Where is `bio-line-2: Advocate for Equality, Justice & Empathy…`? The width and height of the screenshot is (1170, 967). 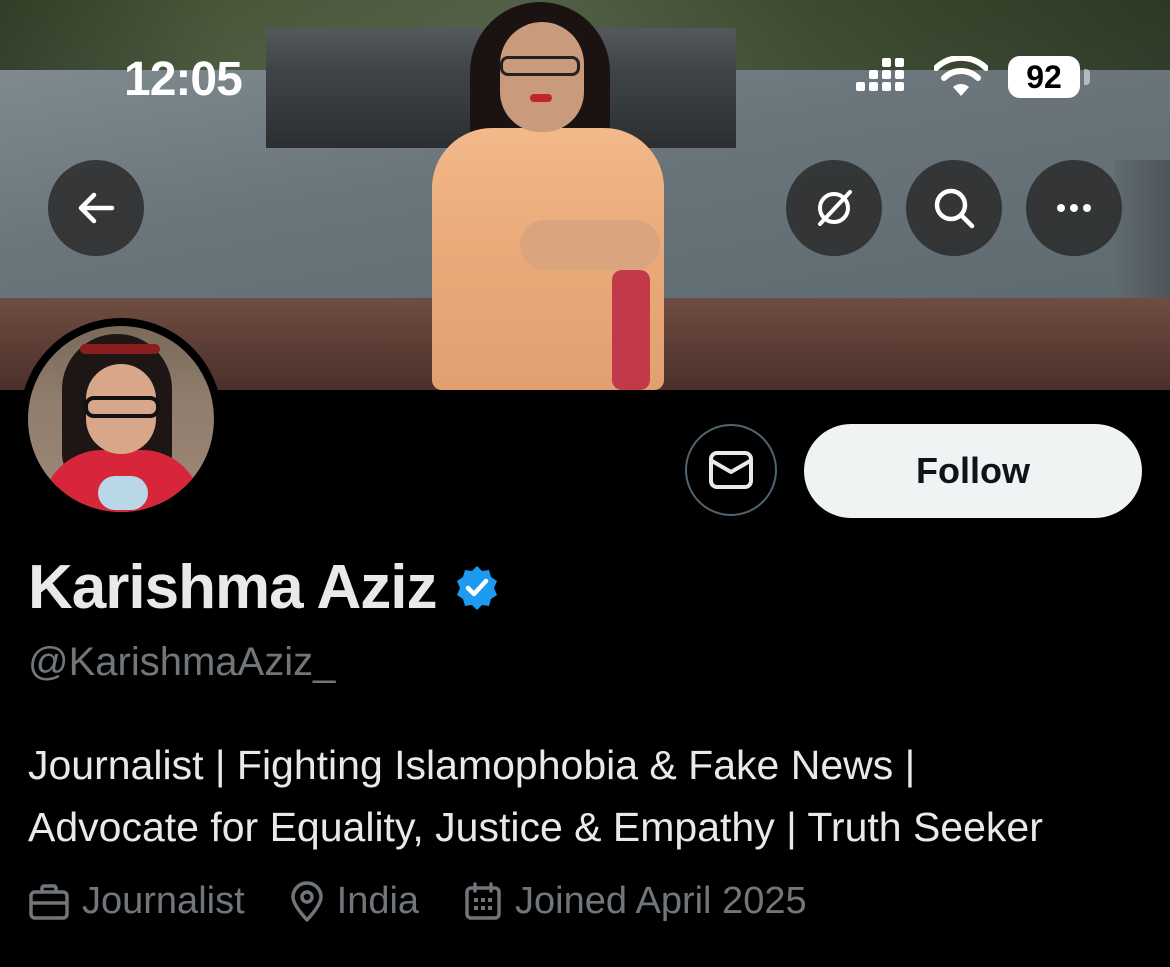 bio-line-2: Advocate for Equality, Justice & Empathy… is located at coordinates (535, 827).